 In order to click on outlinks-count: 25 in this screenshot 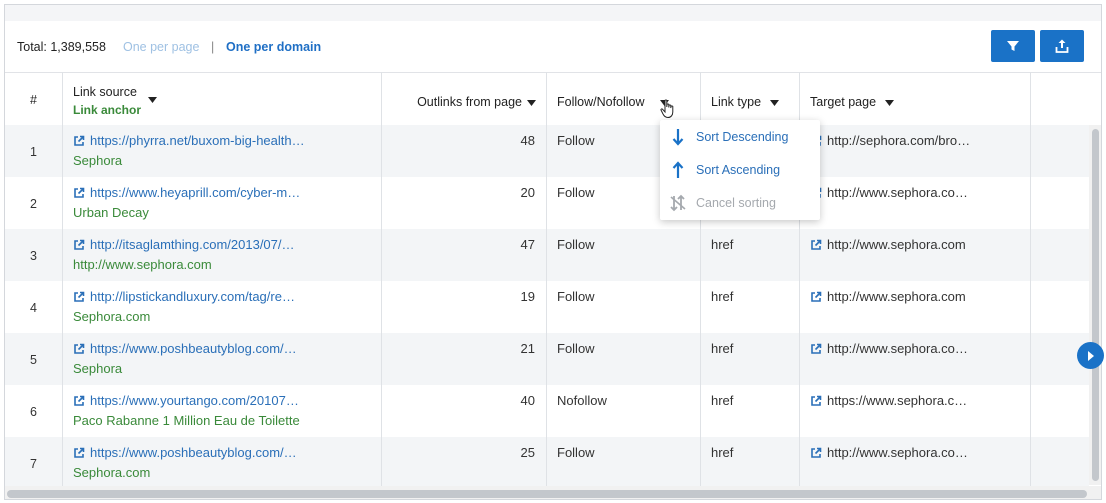, I will do `click(527, 452)`.